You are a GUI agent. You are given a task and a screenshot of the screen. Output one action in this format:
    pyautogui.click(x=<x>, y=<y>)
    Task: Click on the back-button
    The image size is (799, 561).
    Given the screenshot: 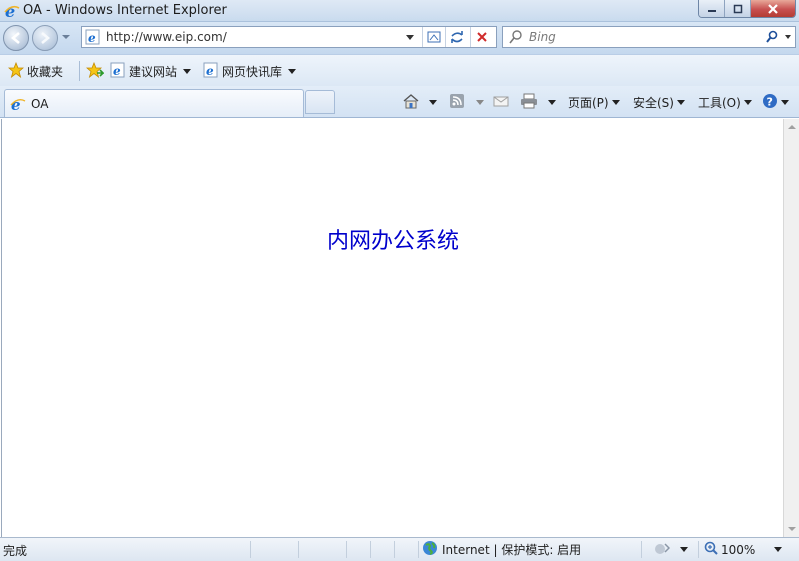 What is the action you would take?
    pyautogui.click(x=16, y=38)
    